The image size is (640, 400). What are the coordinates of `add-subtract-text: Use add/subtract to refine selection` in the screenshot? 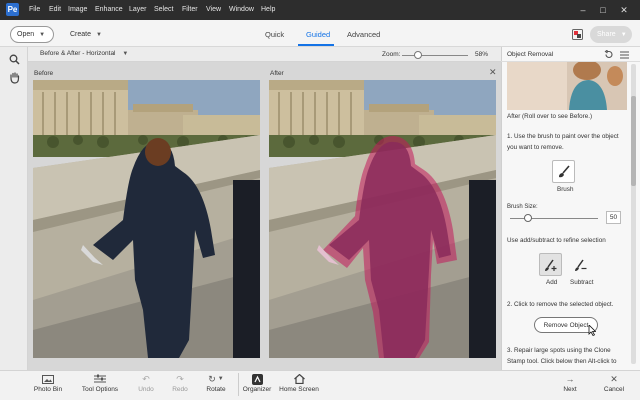 It's located at (556, 240).